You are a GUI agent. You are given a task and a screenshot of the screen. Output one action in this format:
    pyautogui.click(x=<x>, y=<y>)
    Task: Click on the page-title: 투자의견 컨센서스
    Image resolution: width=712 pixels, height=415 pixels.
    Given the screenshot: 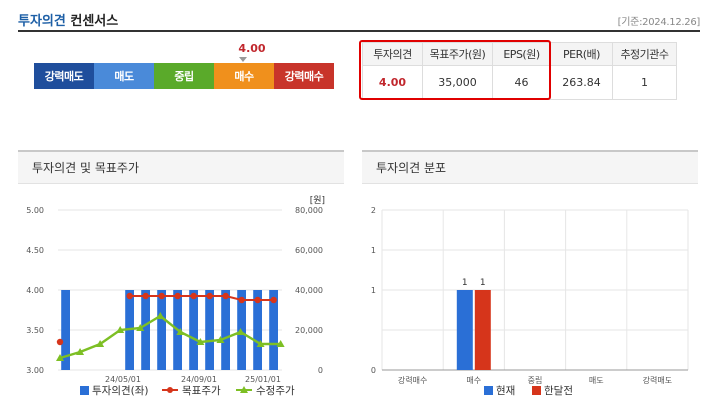 What is the action you would take?
    pyautogui.click(x=68, y=19)
    